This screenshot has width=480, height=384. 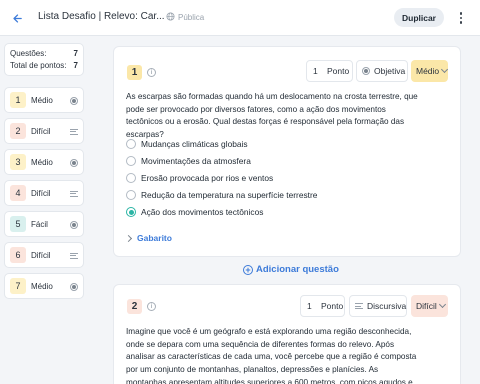 I want to click on question-number: 3, so click(x=18, y=162).